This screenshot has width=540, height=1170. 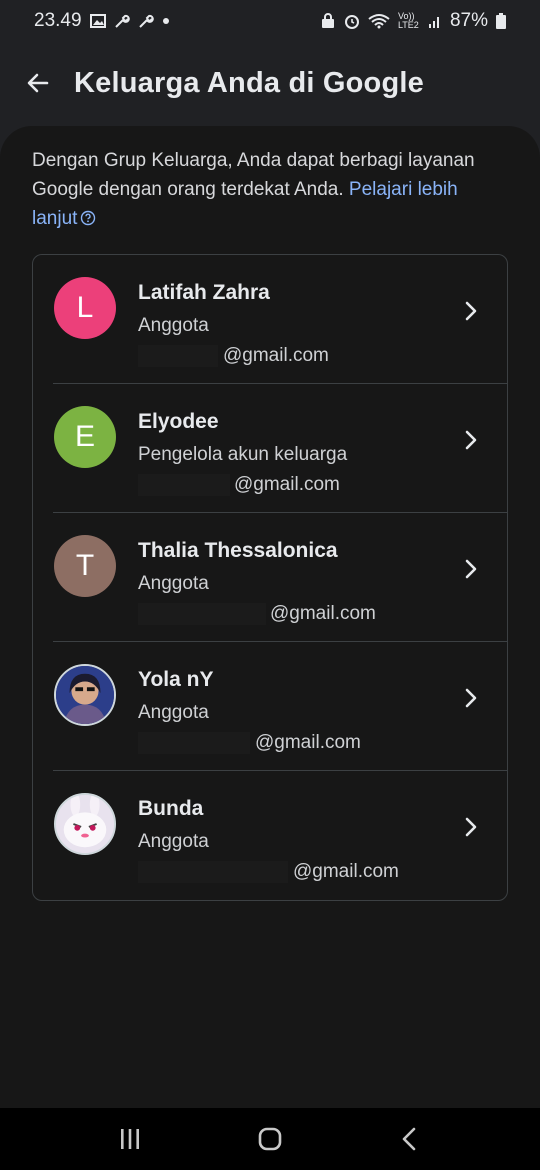 What do you see at coordinates (270, 319) in the screenshot?
I see `member-row: L Latifah Zahra Anggota @gmail.com` at bounding box center [270, 319].